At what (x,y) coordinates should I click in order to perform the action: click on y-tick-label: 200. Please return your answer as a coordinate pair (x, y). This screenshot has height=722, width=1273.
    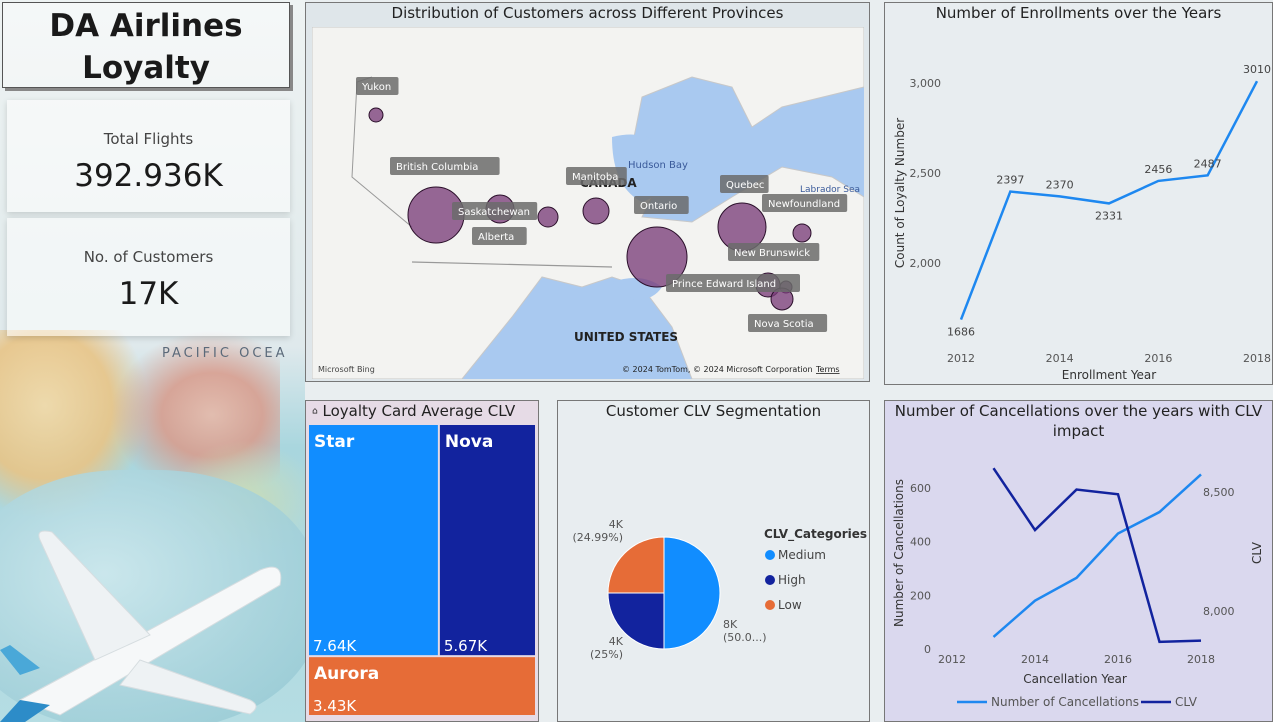
    Looking at the image, I should click on (920, 595).